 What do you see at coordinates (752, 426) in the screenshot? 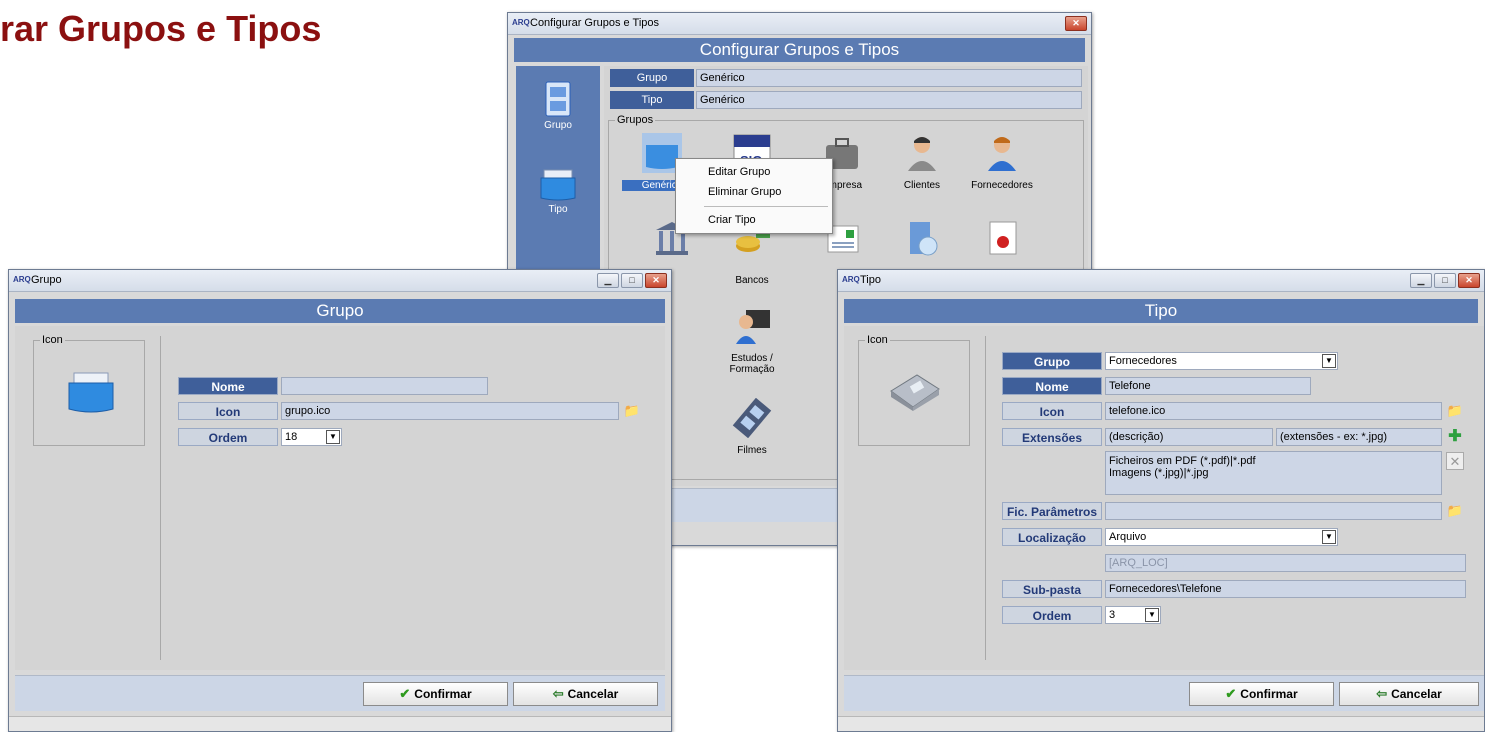
I see `tile-filmes: Filmes` at bounding box center [752, 426].